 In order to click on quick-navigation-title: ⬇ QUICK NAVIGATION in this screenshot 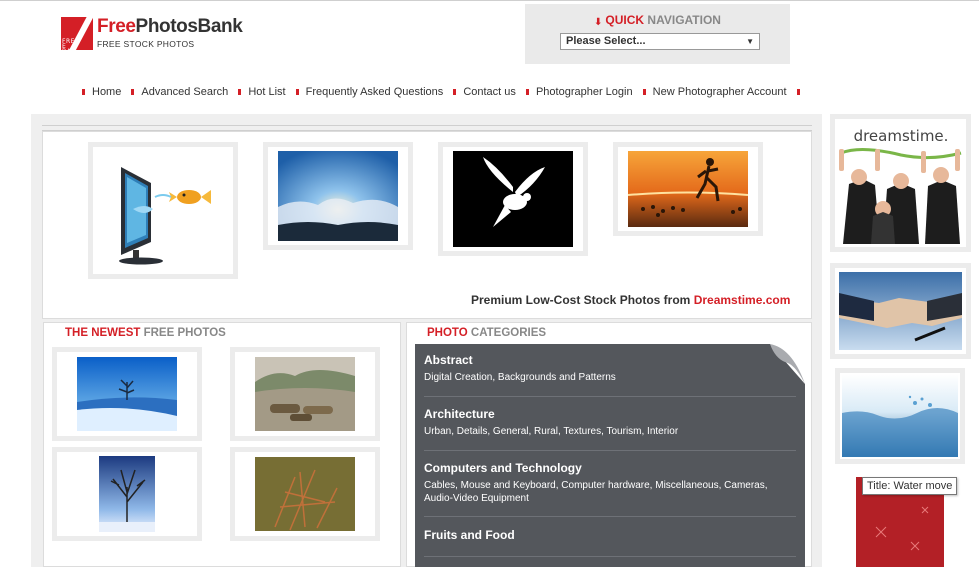, I will do `click(657, 20)`.